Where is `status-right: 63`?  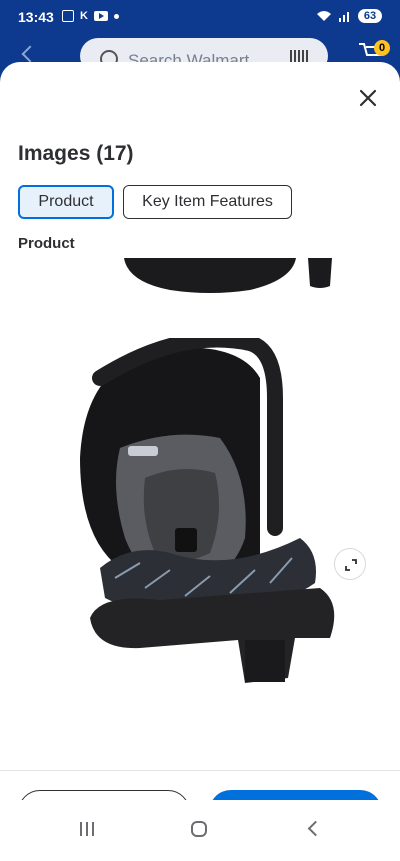 status-right: 63 is located at coordinates (349, 16).